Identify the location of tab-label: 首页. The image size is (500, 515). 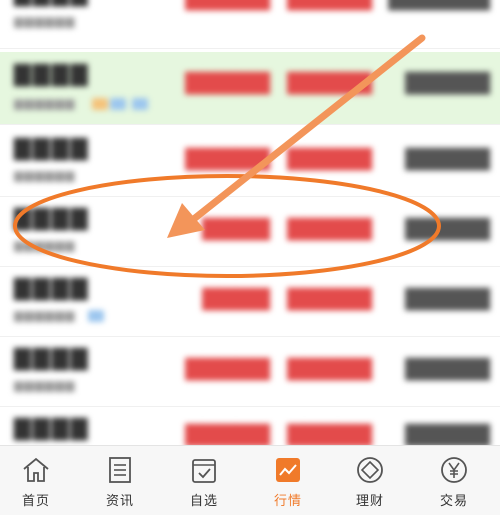
(35, 501).